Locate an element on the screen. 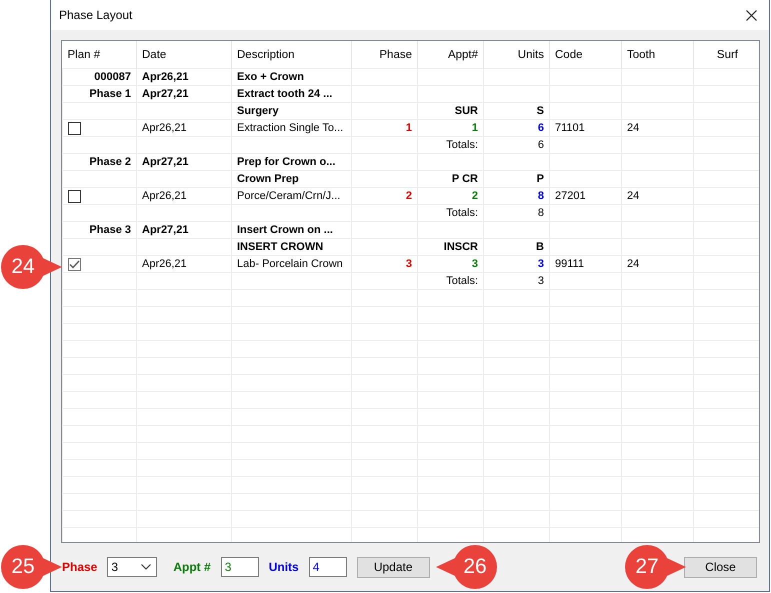 The width and height of the screenshot is (771, 593). units-field: 4 is located at coordinates (327, 567).